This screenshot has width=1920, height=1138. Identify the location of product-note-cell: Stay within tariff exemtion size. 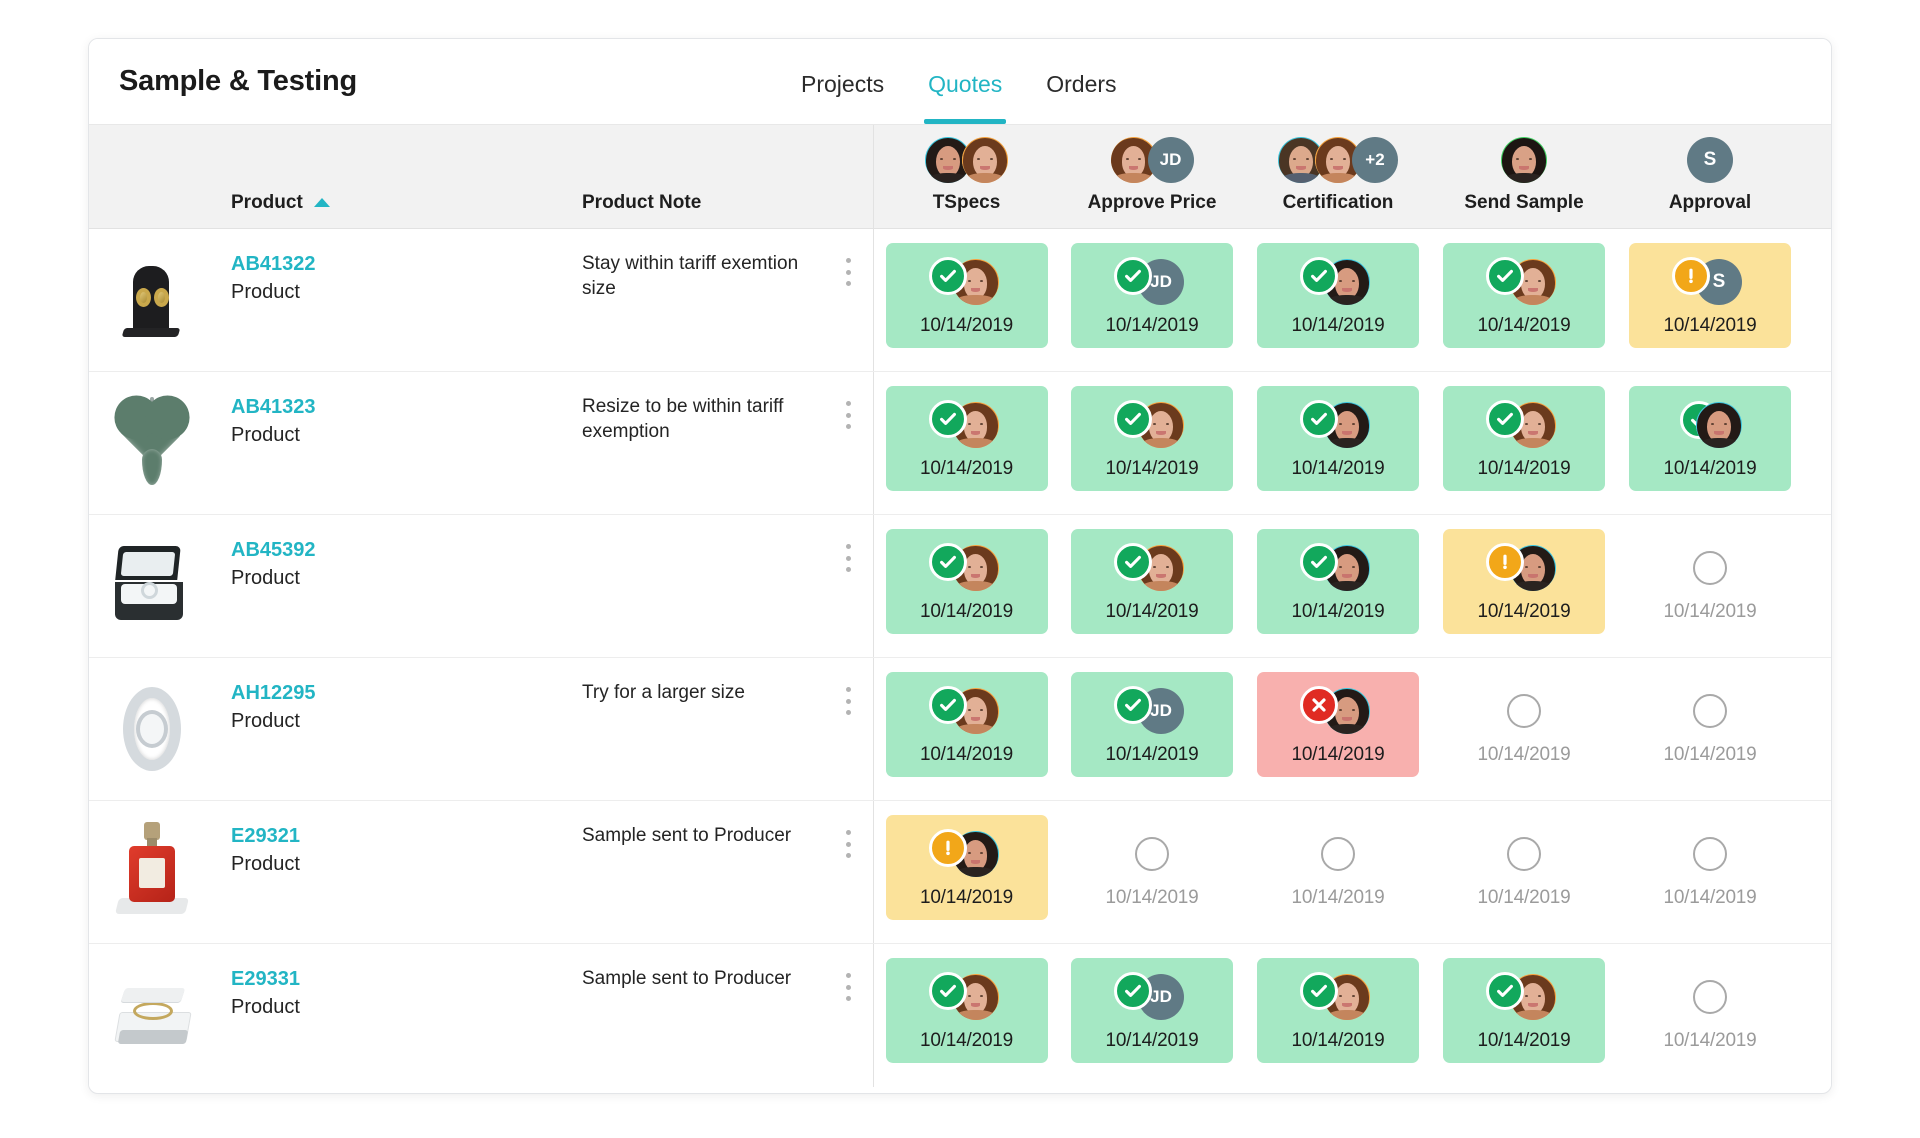
(723, 300).